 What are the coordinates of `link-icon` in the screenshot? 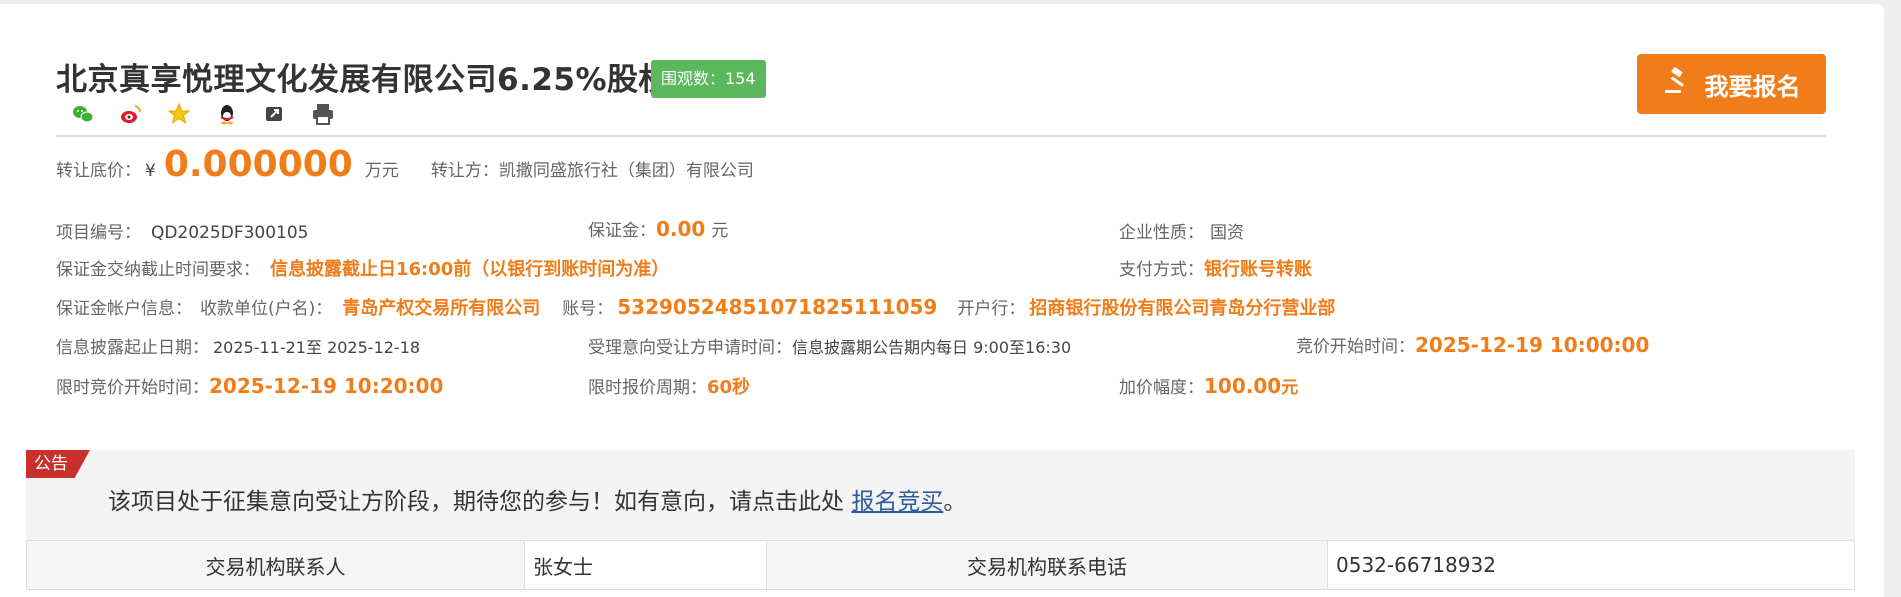 It's located at (275, 114).